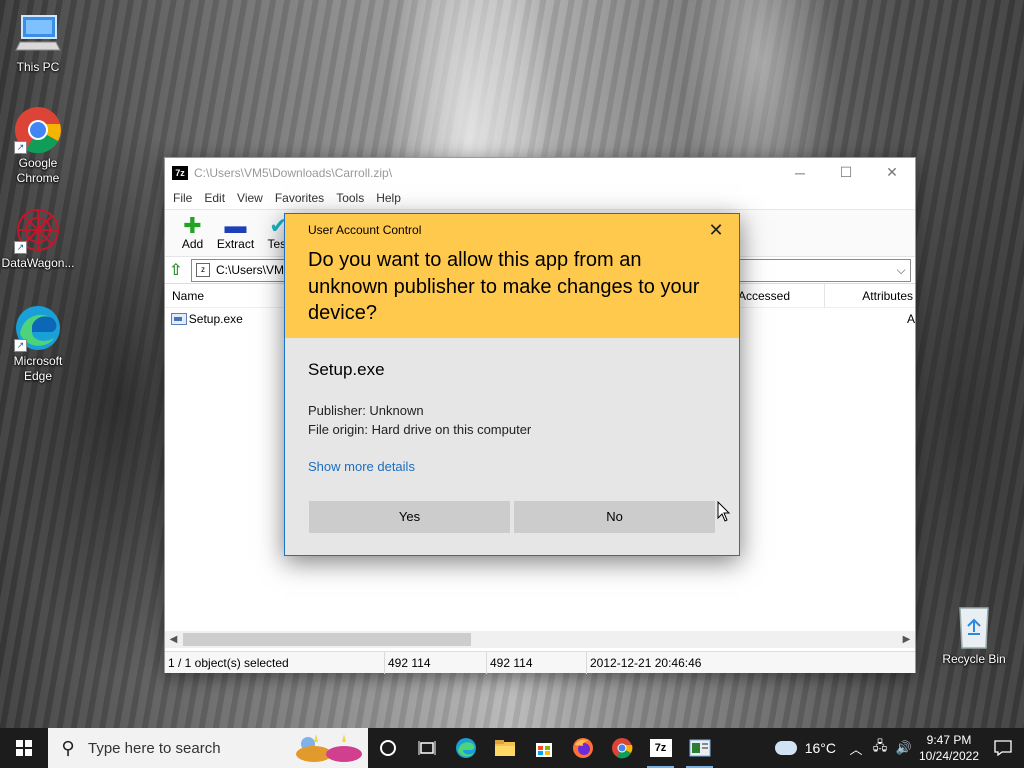 This screenshot has width=1024, height=768. I want to click on system-tray: 16°C ︿ 🖧 🔊 9:47 PM 10/24/2022, so click(895, 748).